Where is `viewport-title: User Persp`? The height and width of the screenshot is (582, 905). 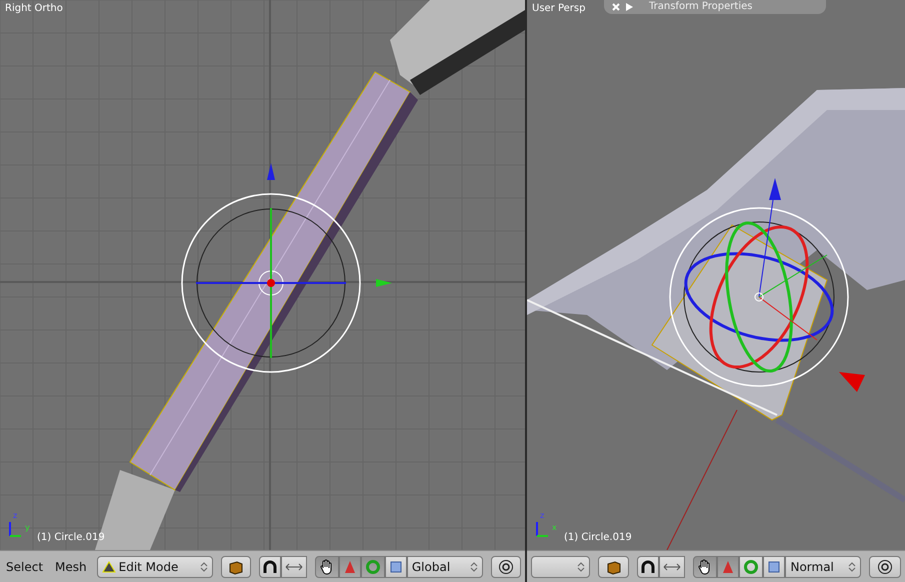
viewport-title: User Persp is located at coordinates (559, 8).